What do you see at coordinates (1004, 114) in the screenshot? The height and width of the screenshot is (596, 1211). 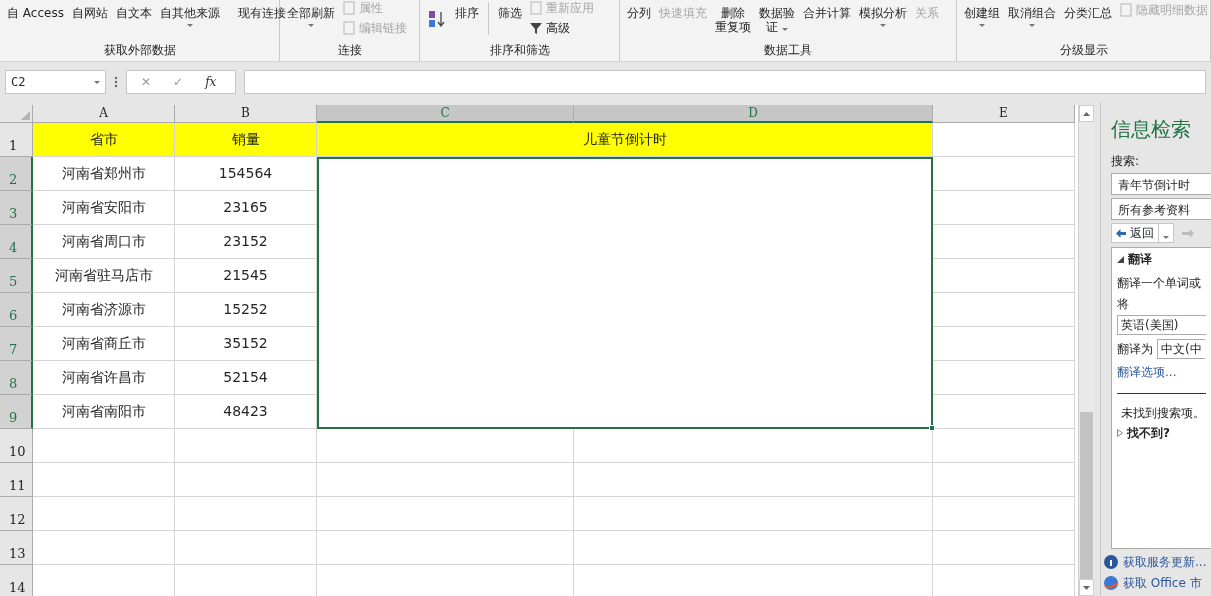 I see `column-header: E` at bounding box center [1004, 114].